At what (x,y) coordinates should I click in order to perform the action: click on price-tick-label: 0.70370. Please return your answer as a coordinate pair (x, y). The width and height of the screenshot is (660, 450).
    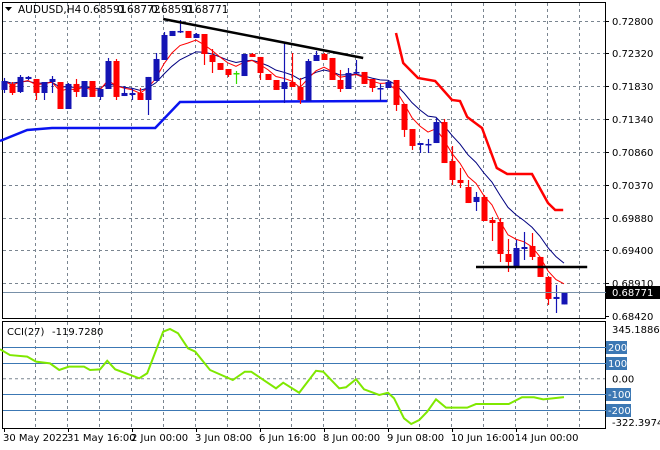
    Looking at the image, I should click on (632, 186).